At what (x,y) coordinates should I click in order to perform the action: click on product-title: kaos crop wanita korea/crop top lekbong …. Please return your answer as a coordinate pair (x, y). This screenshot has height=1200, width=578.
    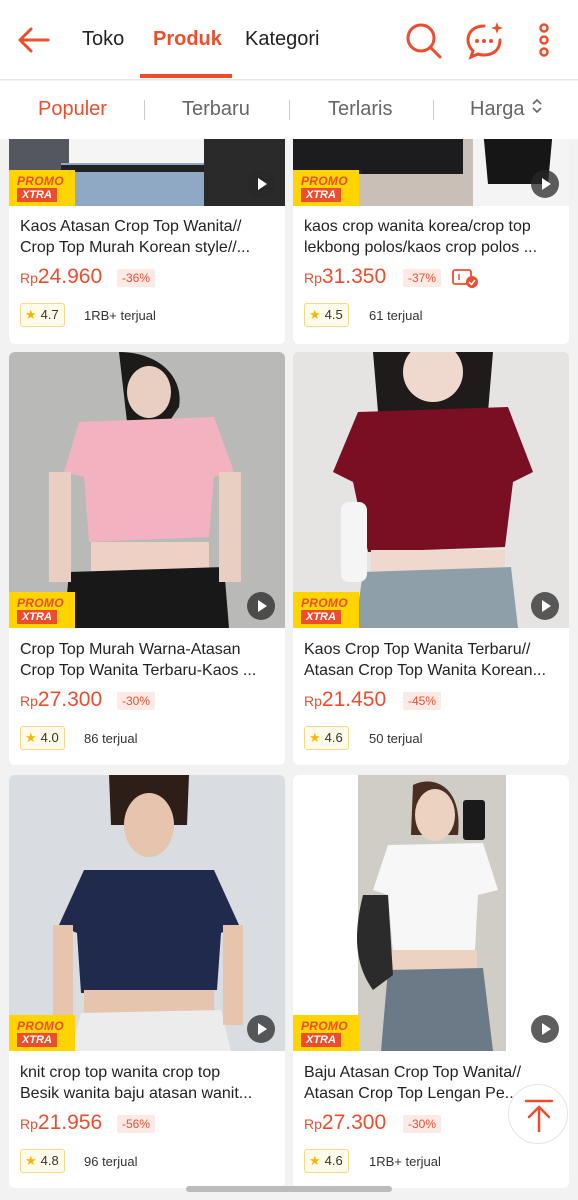
    Looking at the image, I should click on (421, 237).